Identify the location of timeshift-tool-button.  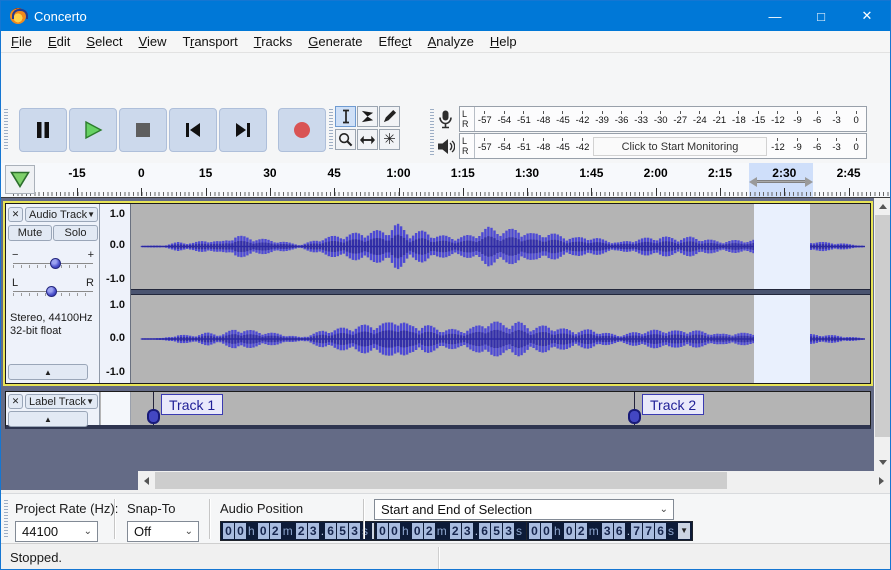
(367, 139).